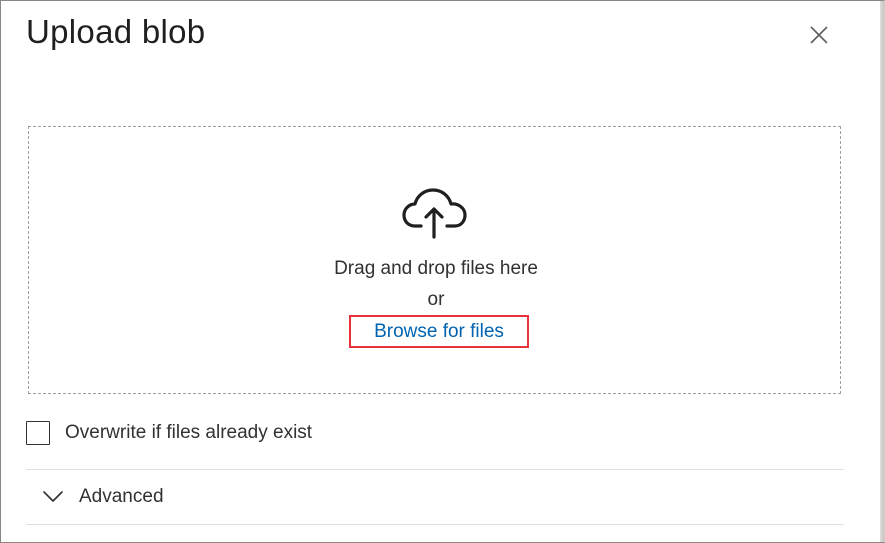  Describe the element at coordinates (436, 268) in the screenshot. I see `dropzone-instruction: Drag and drop files here` at that location.